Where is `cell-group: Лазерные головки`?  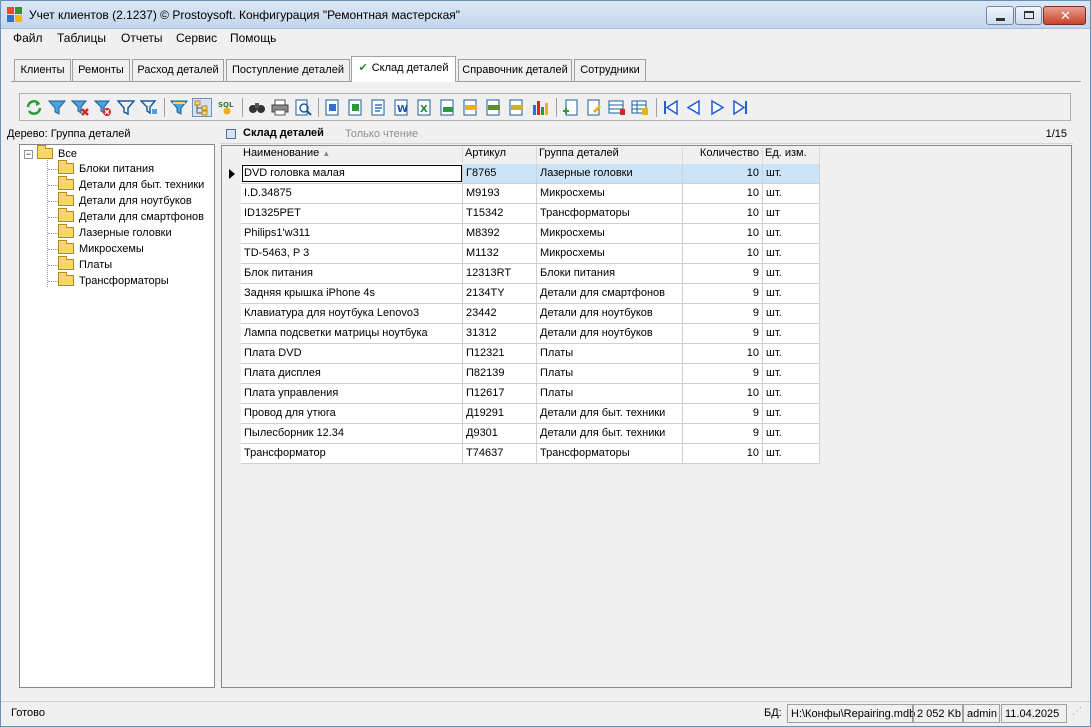 cell-group: Лазерные головки is located at coordinates (610, 173).